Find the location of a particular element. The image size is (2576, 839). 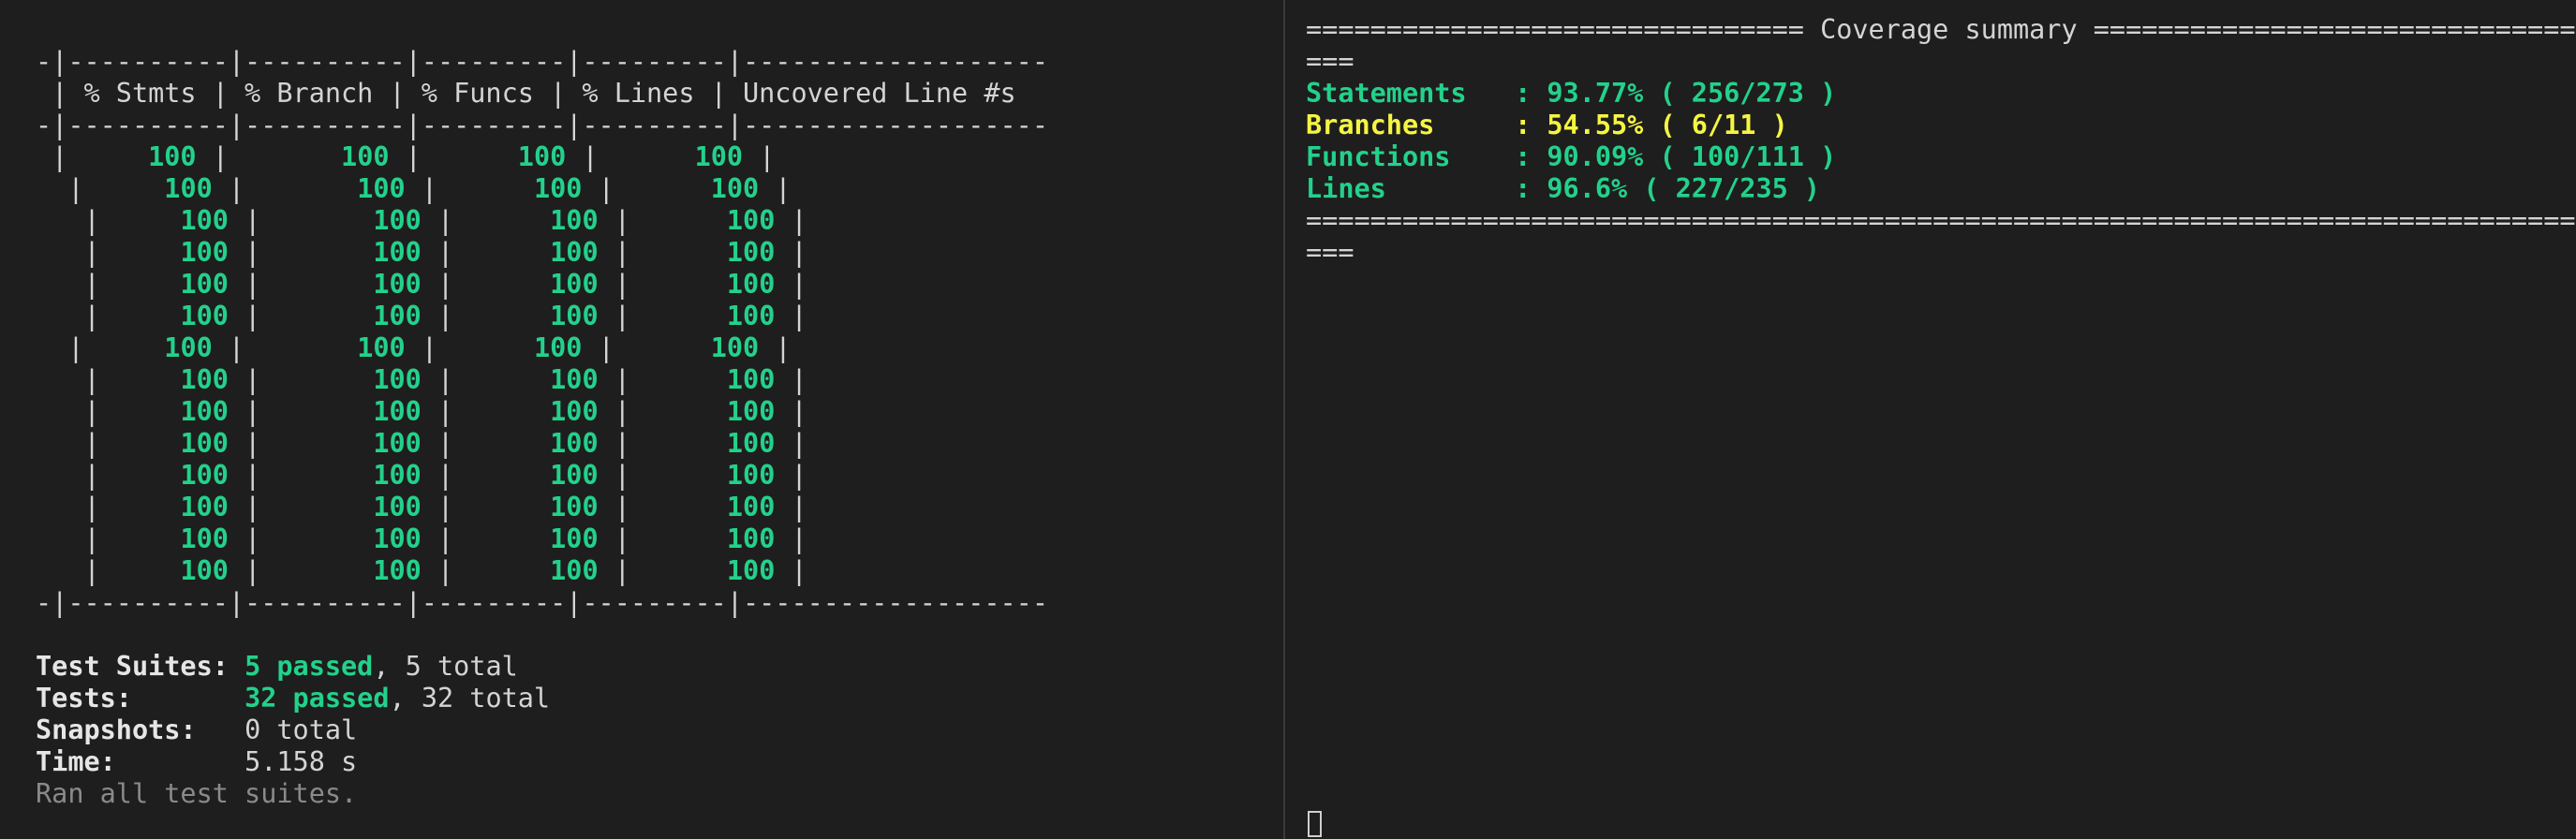

statements-label: Statements is located at coordinates (1411, 93).